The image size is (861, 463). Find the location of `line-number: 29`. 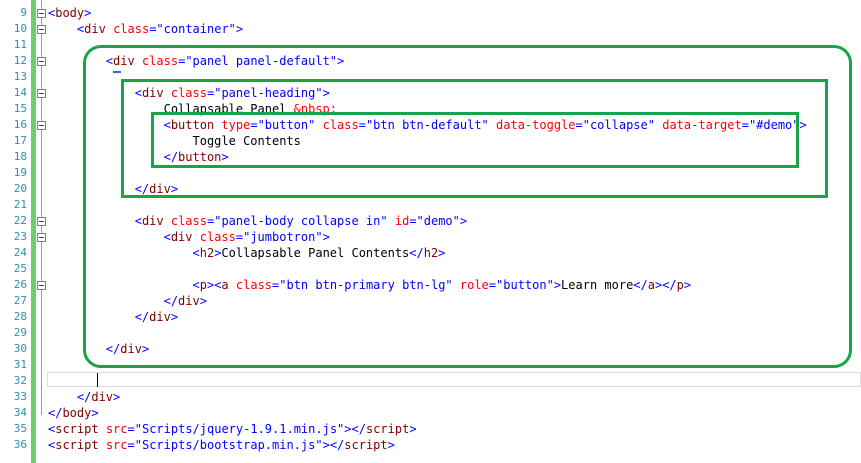

line-number: 29 is located at coordinates (20, 332).